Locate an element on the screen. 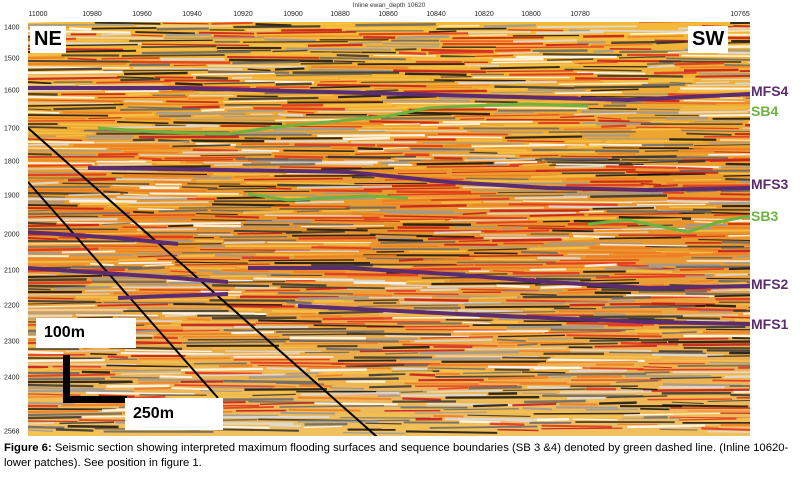 The height and width of the screenshot is (481, 800). x-tick-label: 10880 is located at coordinates (340, 14).